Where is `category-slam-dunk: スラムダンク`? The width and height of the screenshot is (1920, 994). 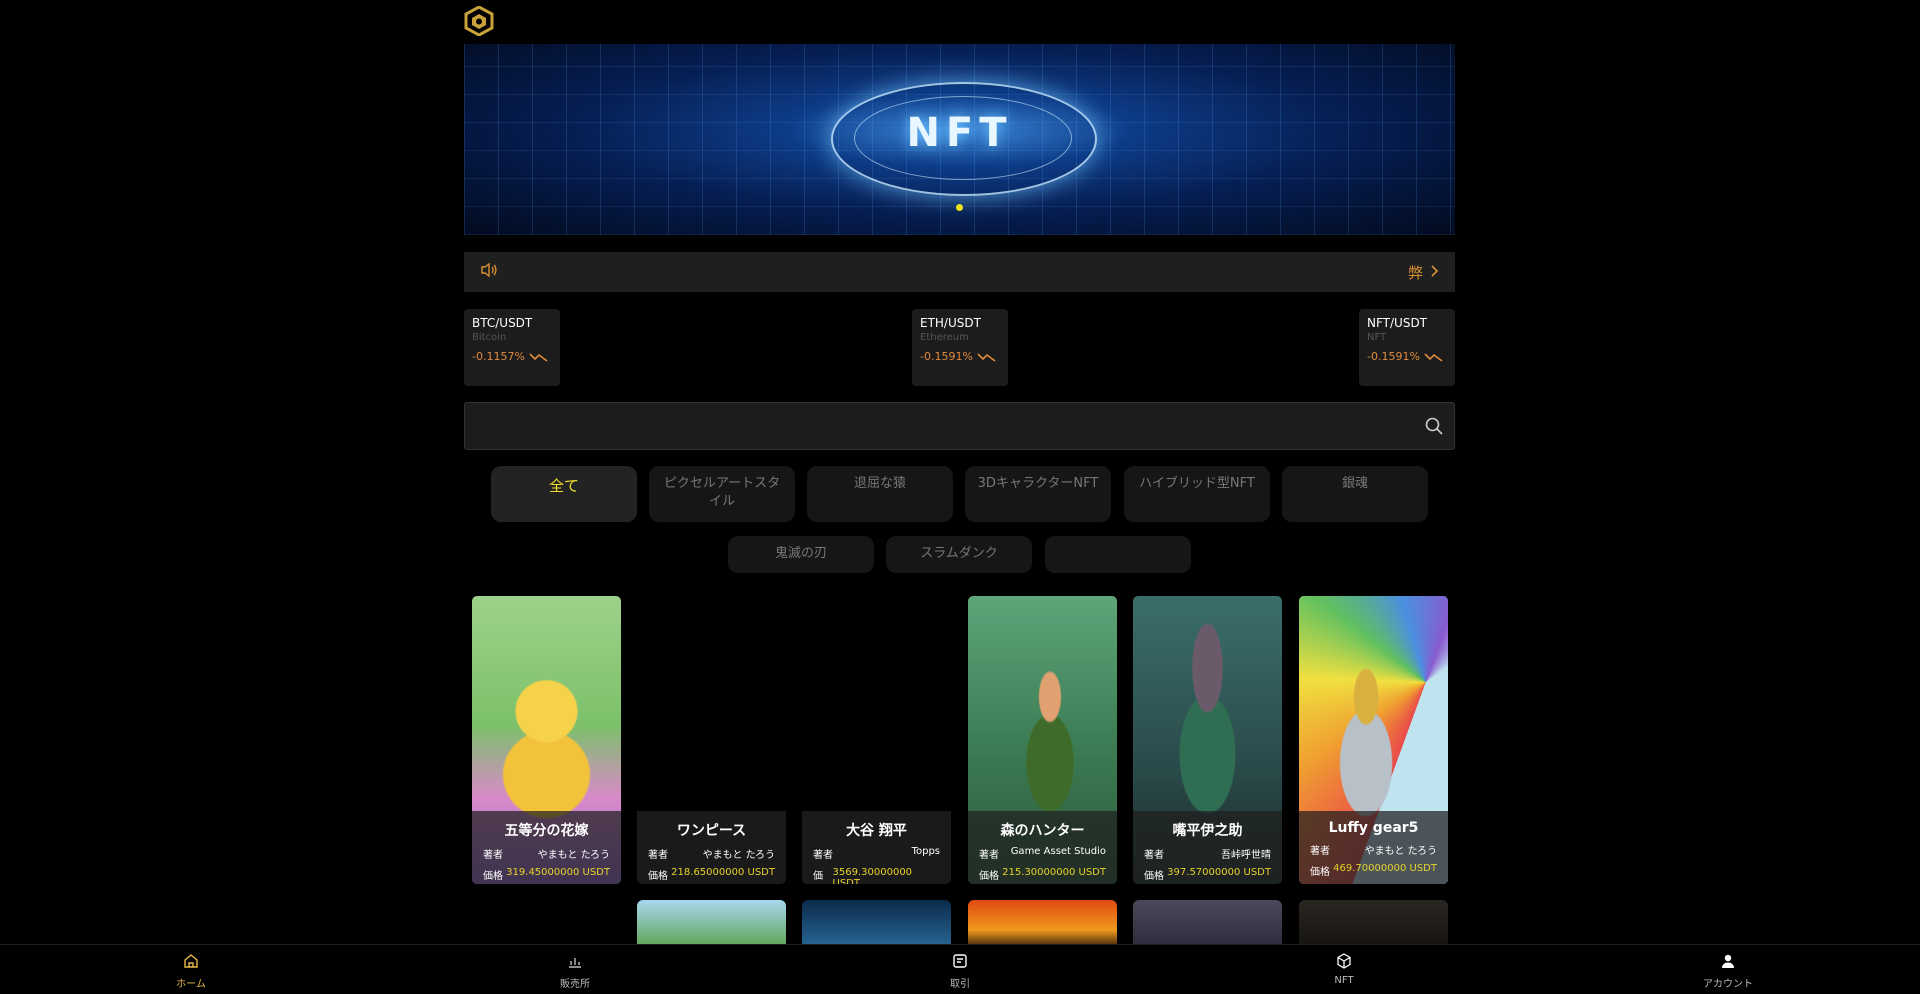
category-slam-dunk: スラムダンク is located at coordinates (959, 554).